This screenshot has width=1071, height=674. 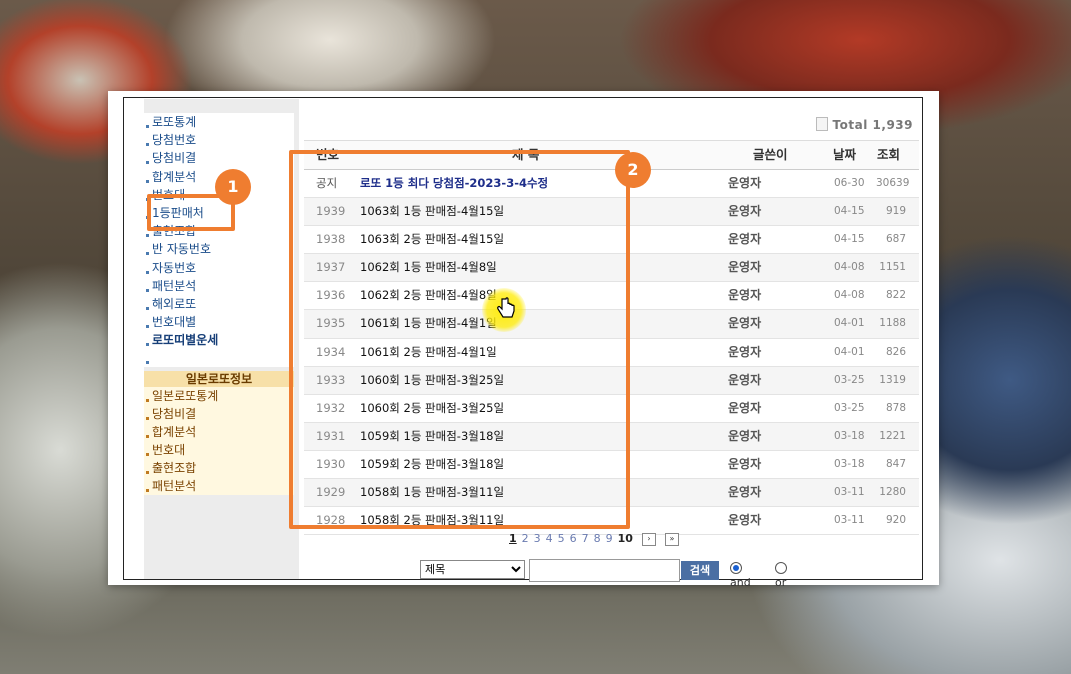 What do you see at coordinates (895, 407) in the screenshot?
I see `post-views: 878` at bounding box center [895, 407].